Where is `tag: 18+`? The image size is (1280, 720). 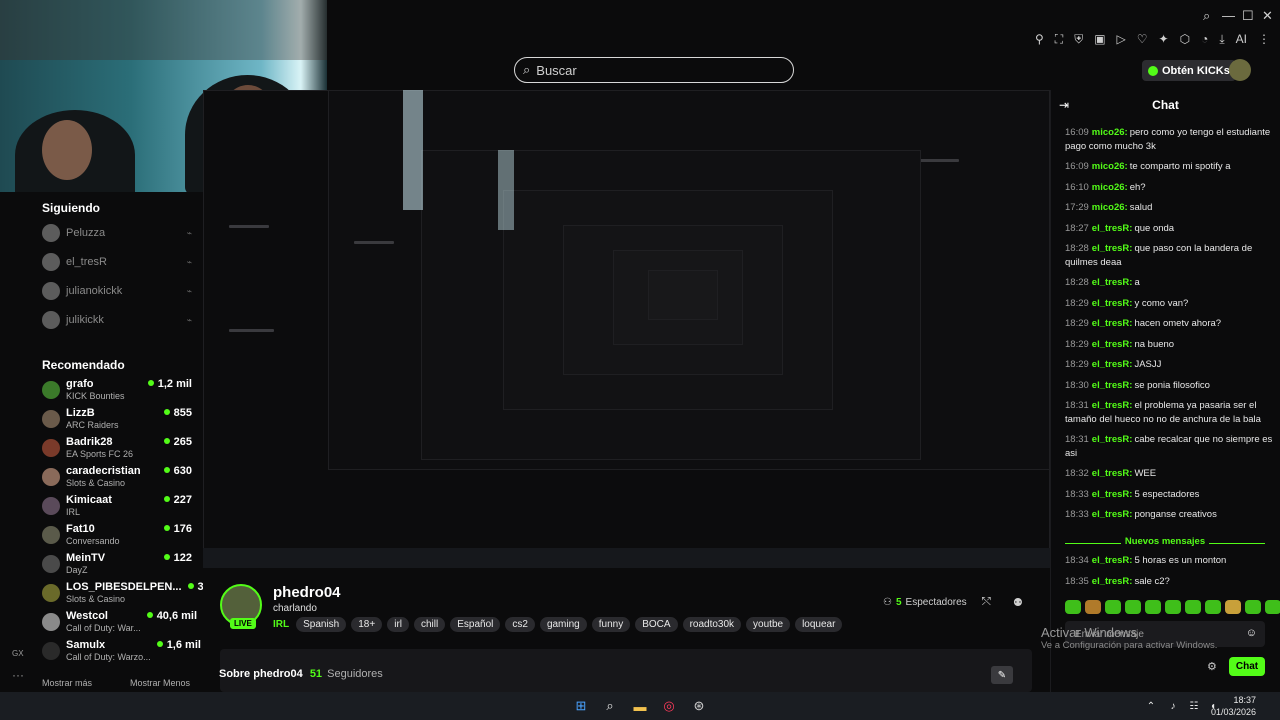
tag: 18+ is located at coordinates (367, 624).